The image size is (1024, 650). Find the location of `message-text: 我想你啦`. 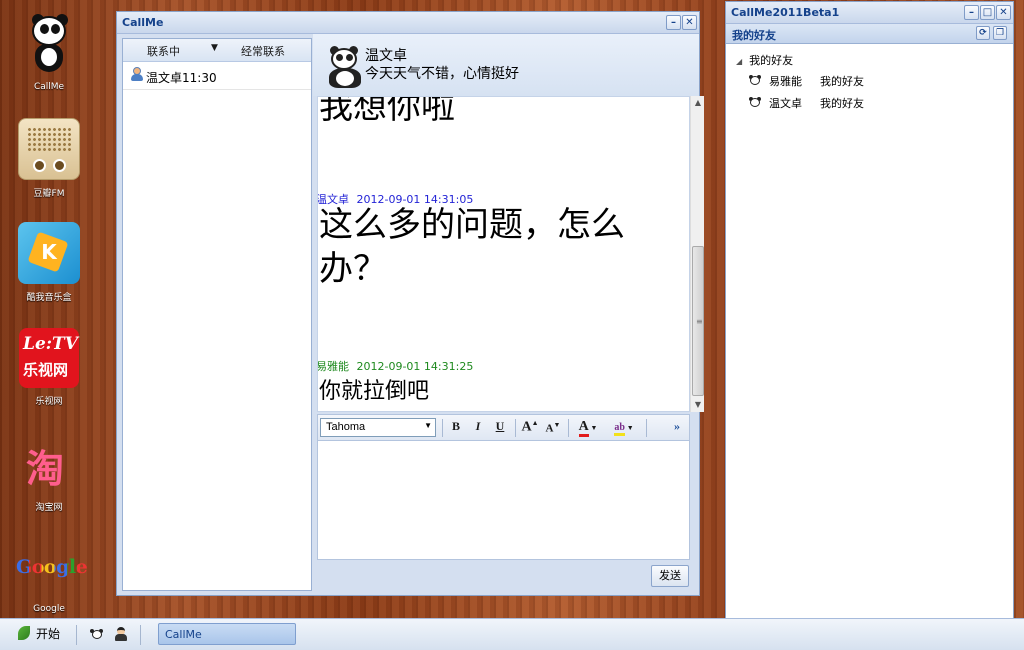

message-text: 我想你啦 is located at coordinates (387, 111).